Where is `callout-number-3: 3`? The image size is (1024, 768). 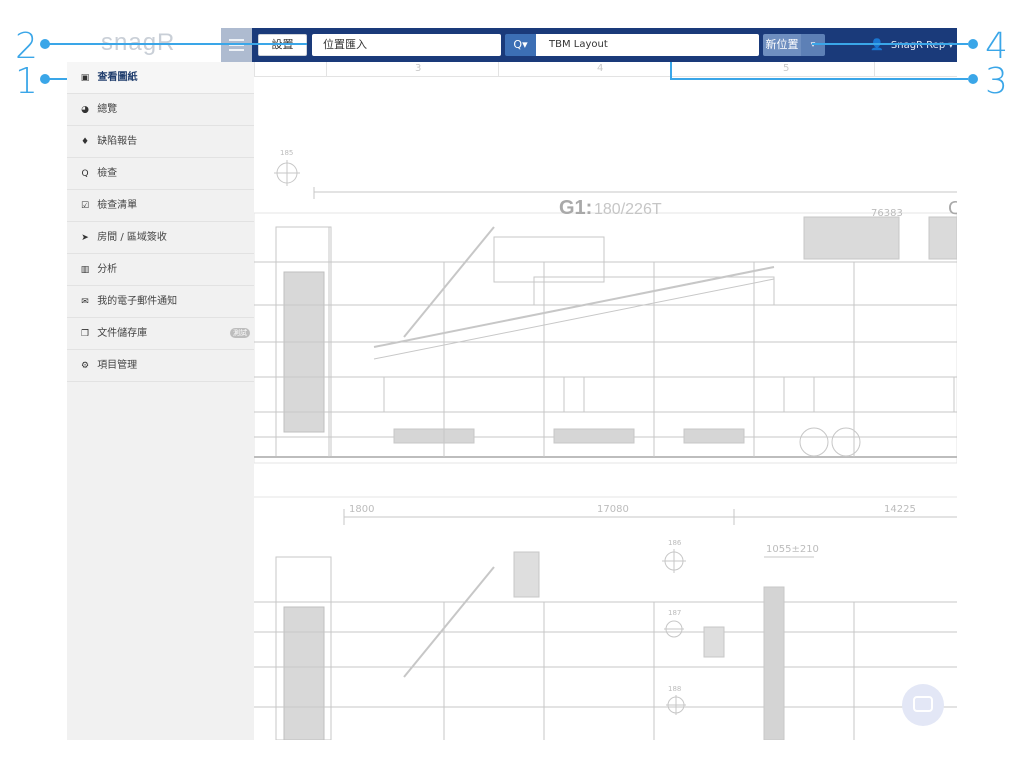
callout-number-3: 3 is located at coordinates (996, 81).